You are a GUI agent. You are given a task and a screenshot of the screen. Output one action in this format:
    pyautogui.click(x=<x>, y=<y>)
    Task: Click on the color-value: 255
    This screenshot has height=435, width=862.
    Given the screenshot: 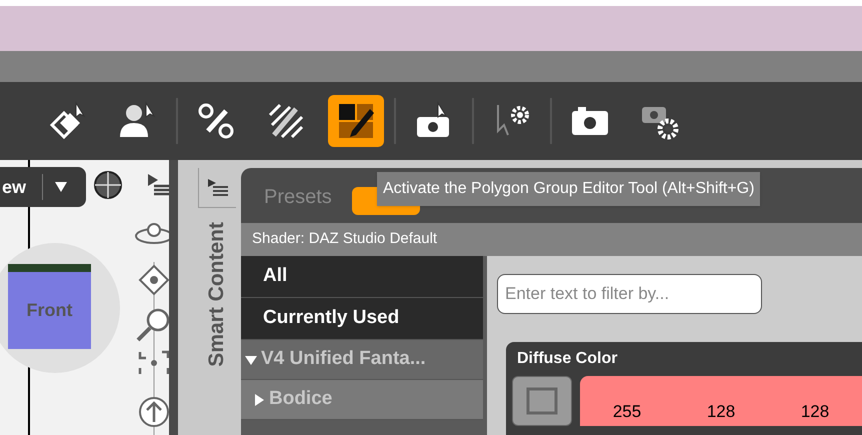 What is the action you would take?
    pyautogui.click(x=627, y=411)
    